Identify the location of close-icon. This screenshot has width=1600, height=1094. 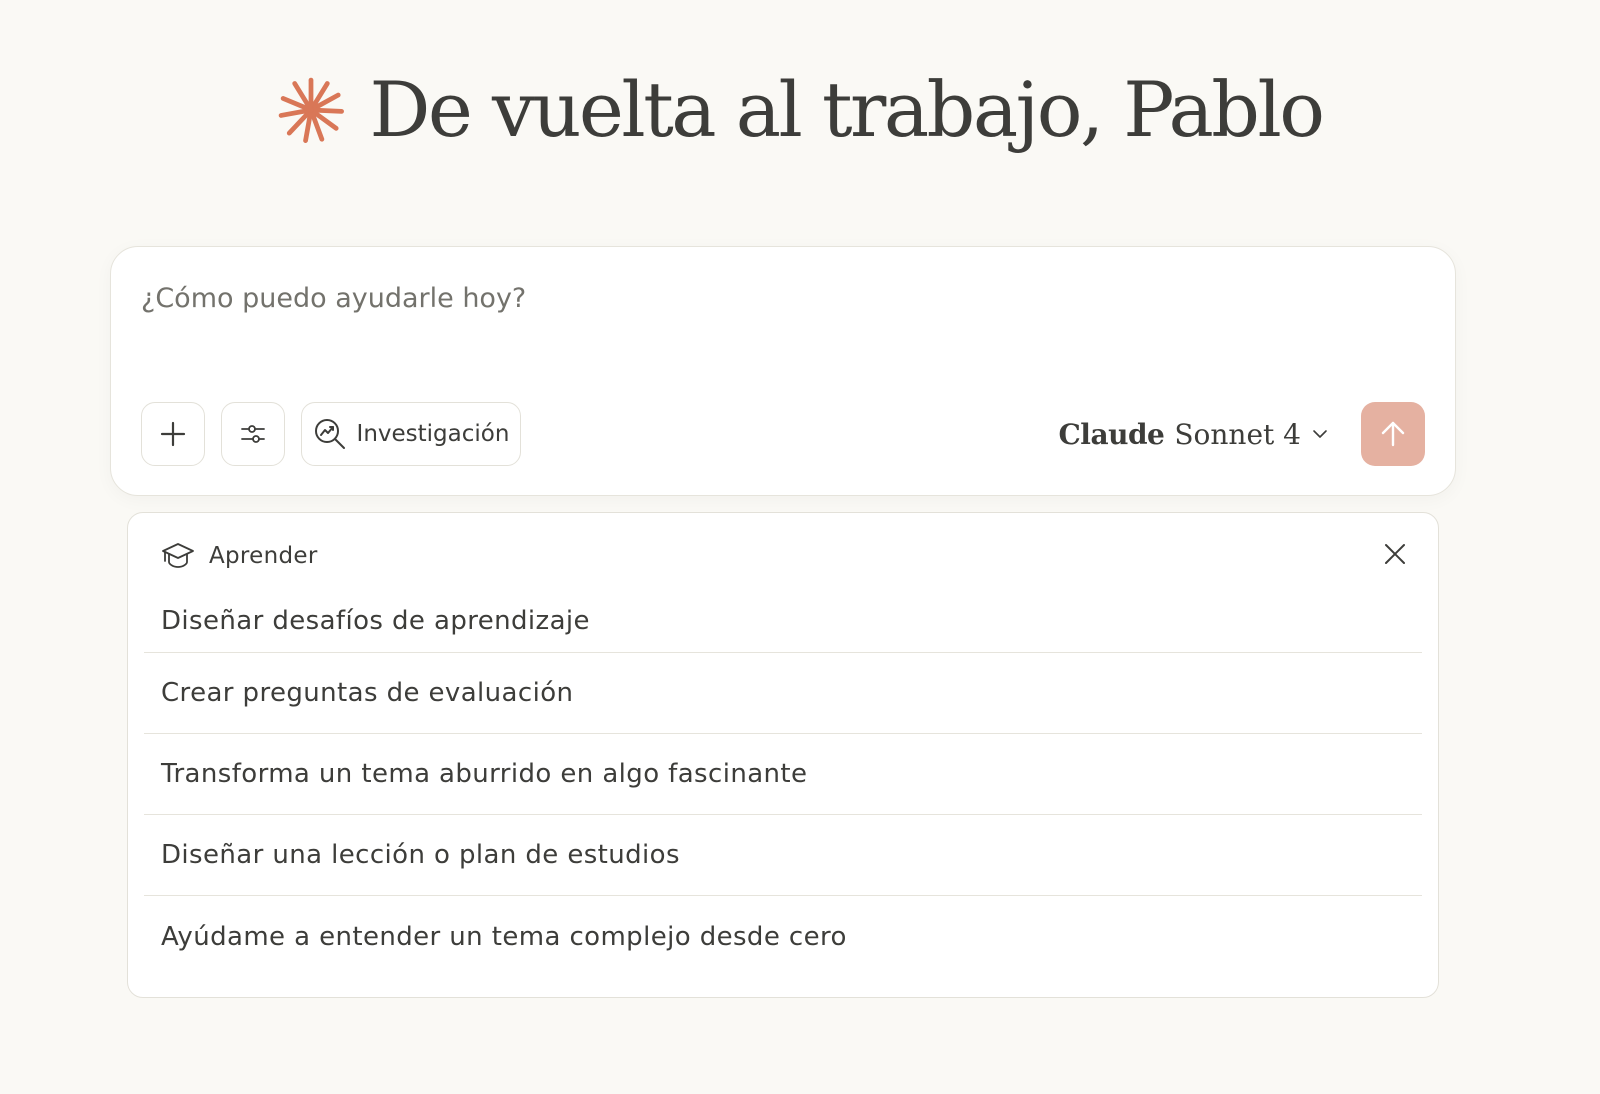
(1395, 554).